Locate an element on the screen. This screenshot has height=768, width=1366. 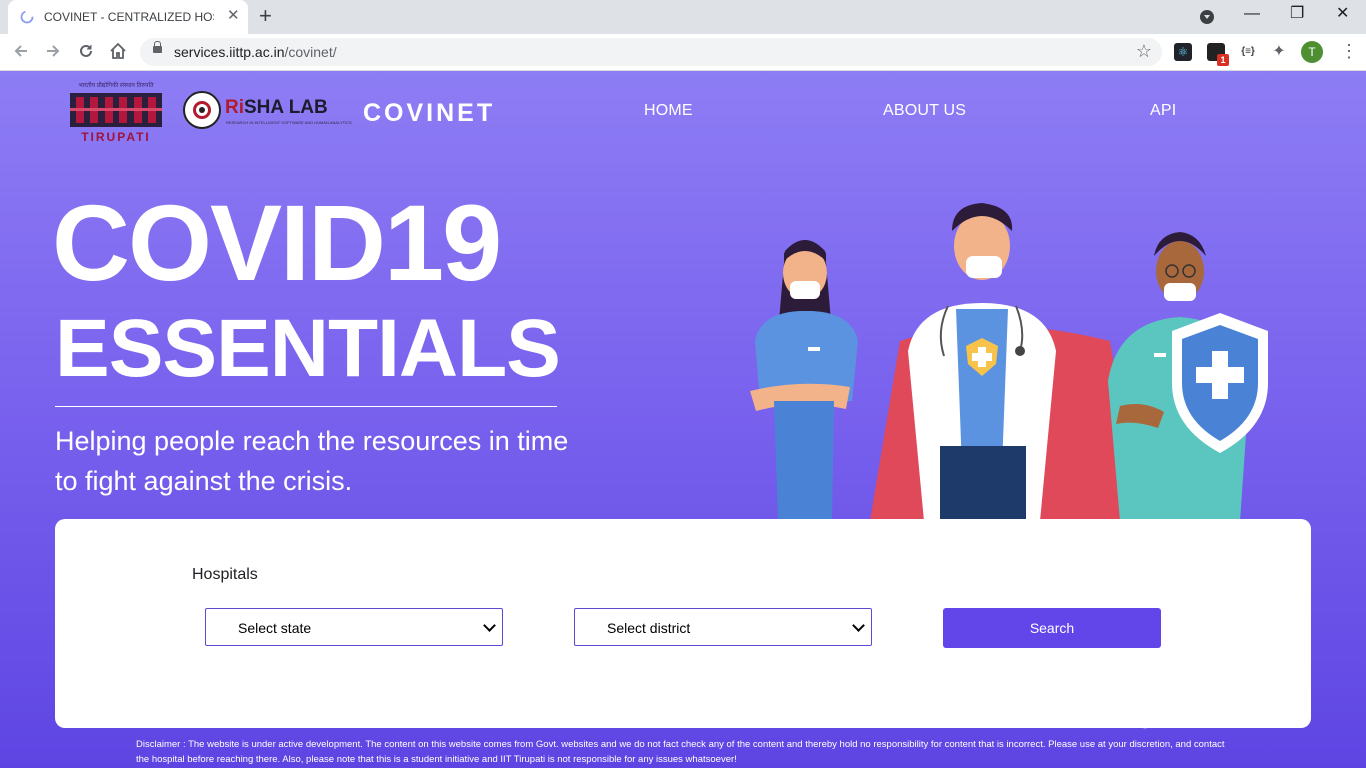
nav-api: API is located at coordinates (1163, 111).